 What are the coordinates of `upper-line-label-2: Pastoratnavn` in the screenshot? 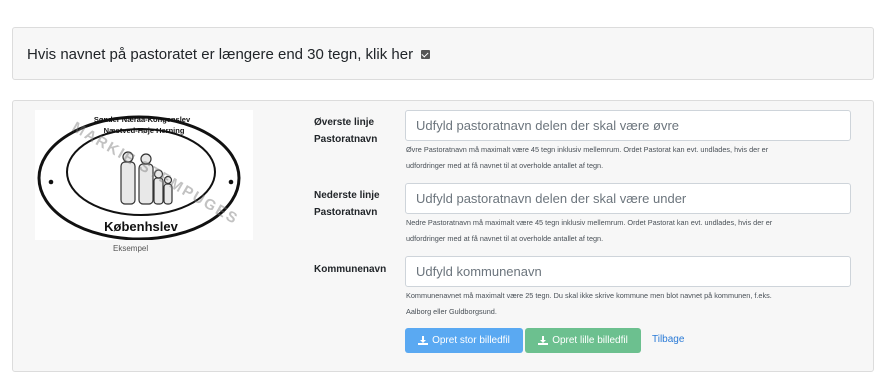 It's located at (346, 139).